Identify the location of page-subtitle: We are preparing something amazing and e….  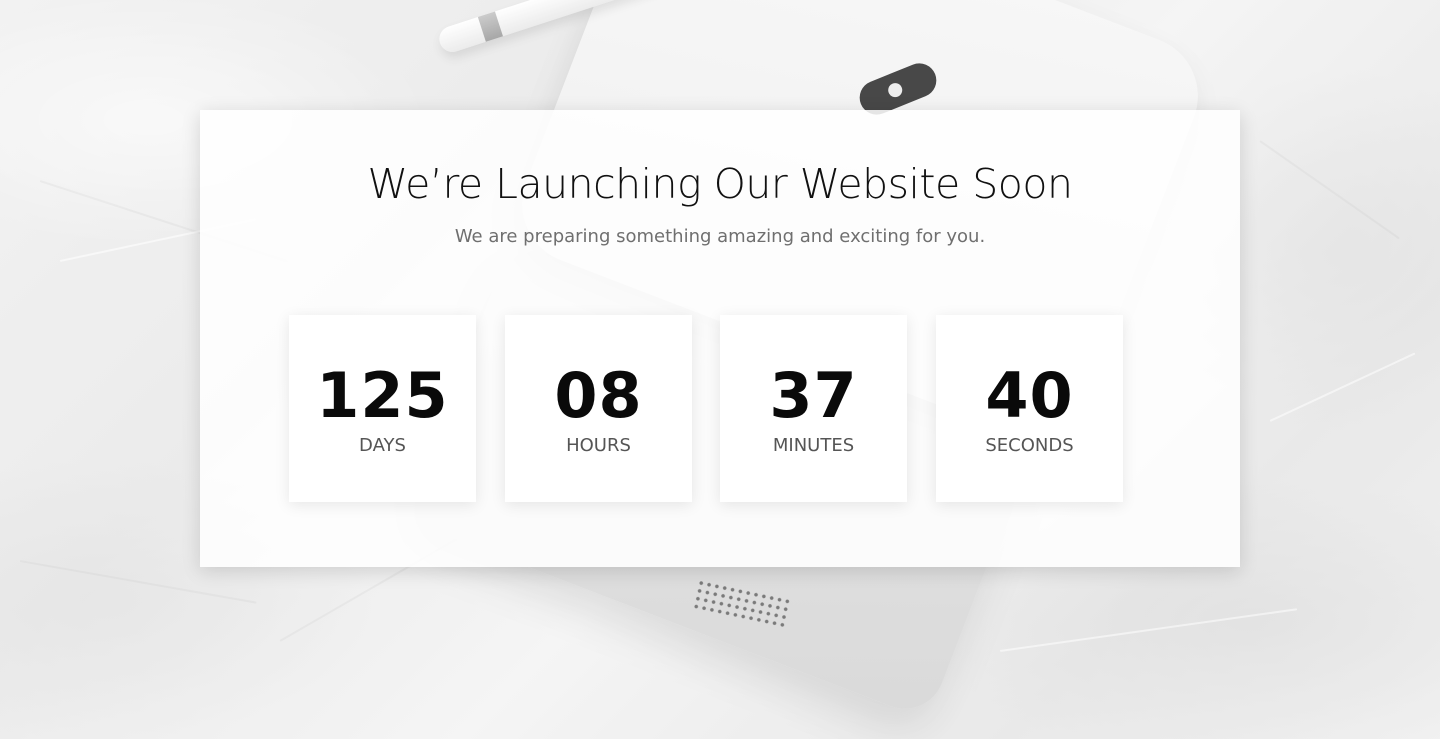
(720, 236).